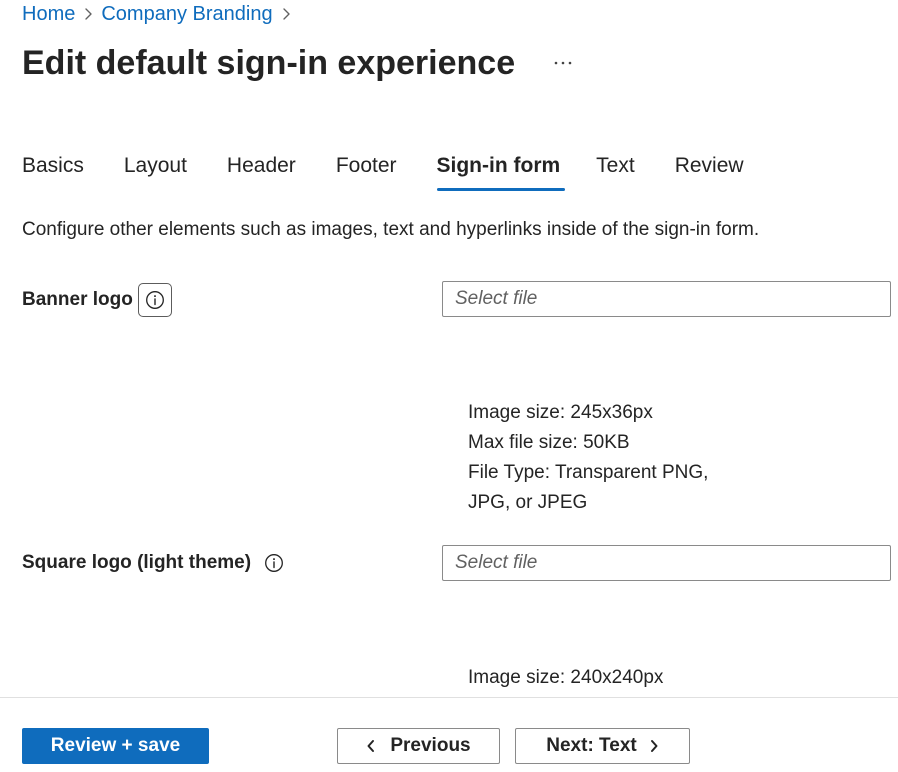  What do you see at coordinates (615, 170) in the screenshot?
I see `tab-text: Text` at bounding box center [615, 170].